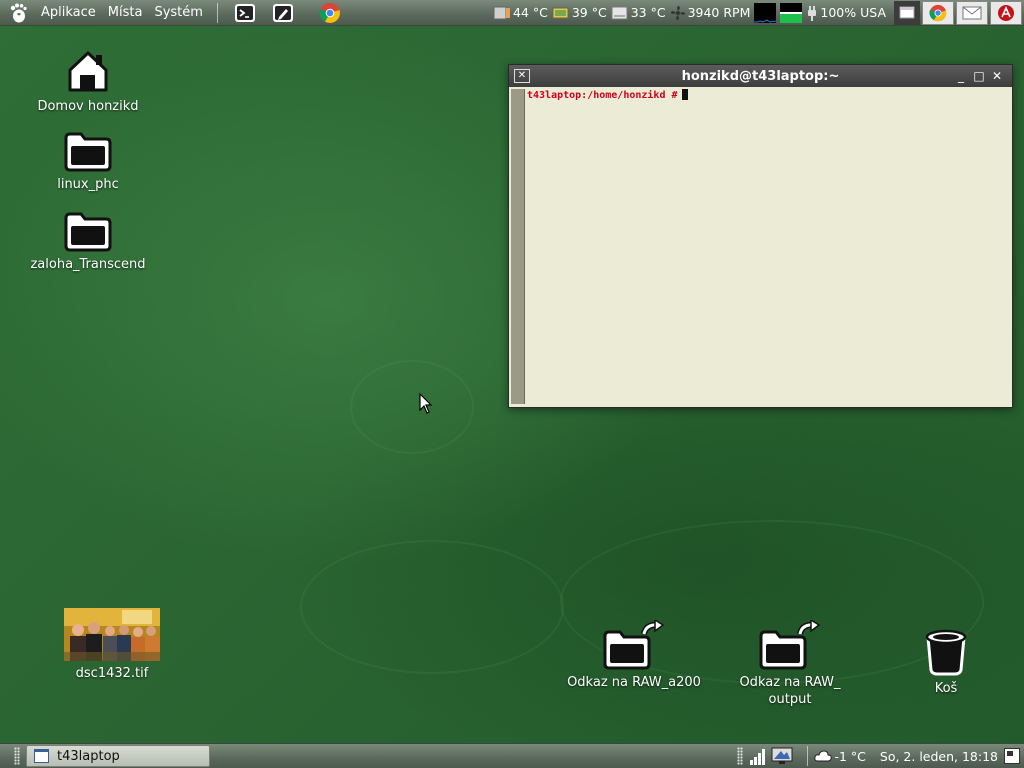 The height and width of the screenshot is (768, 1024). I want to click on desktop-icon-zaloha: zaloha_Transcend, so click(88, 241).